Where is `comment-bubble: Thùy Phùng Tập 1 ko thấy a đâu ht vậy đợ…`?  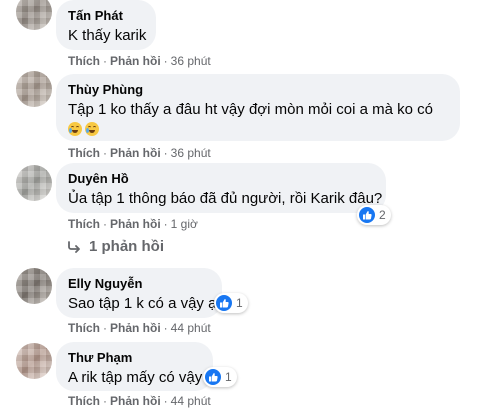 comment-bubble: Thùy Phùng Tập 1 ko thấy a đâu ht vậy đợ… is located at coordinates (258, 107).